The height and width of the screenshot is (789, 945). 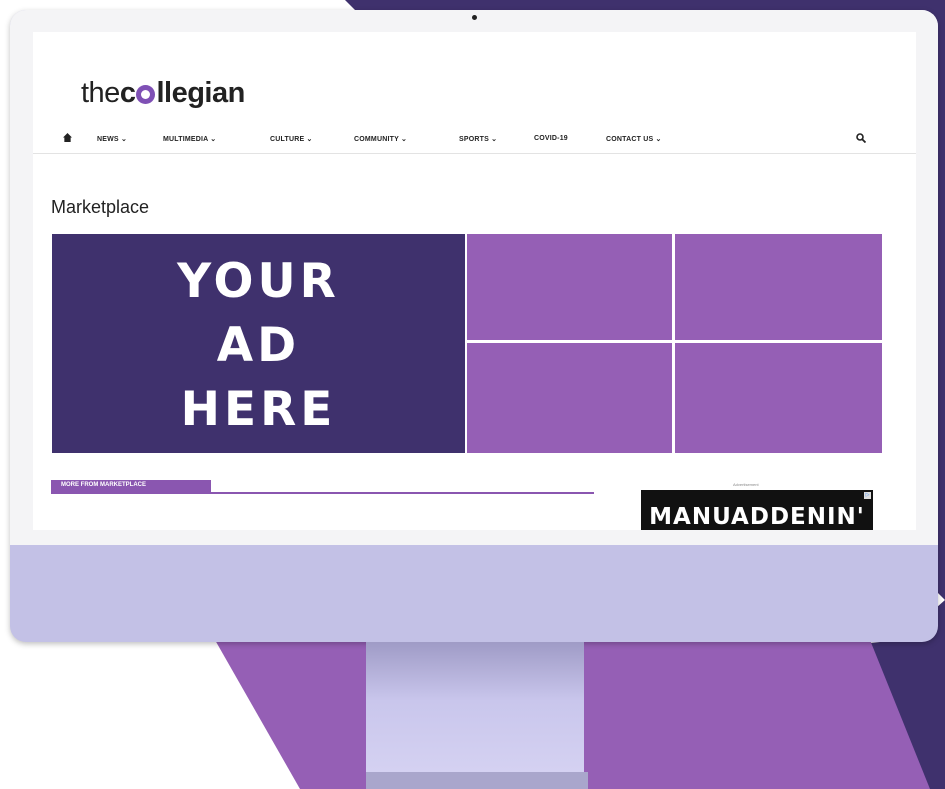 I want to click on nav-item-covid: COVID-19, so click(x=551, y=138).